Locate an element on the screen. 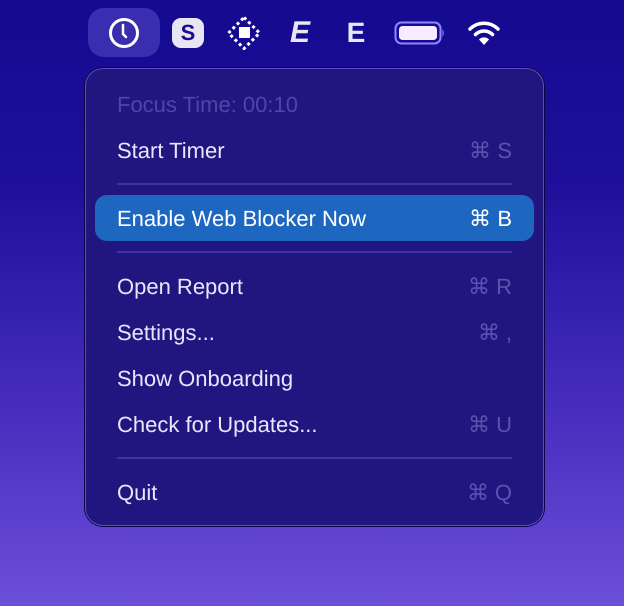  menu-item: Show Onboarding is located at coordinates (314, 378).